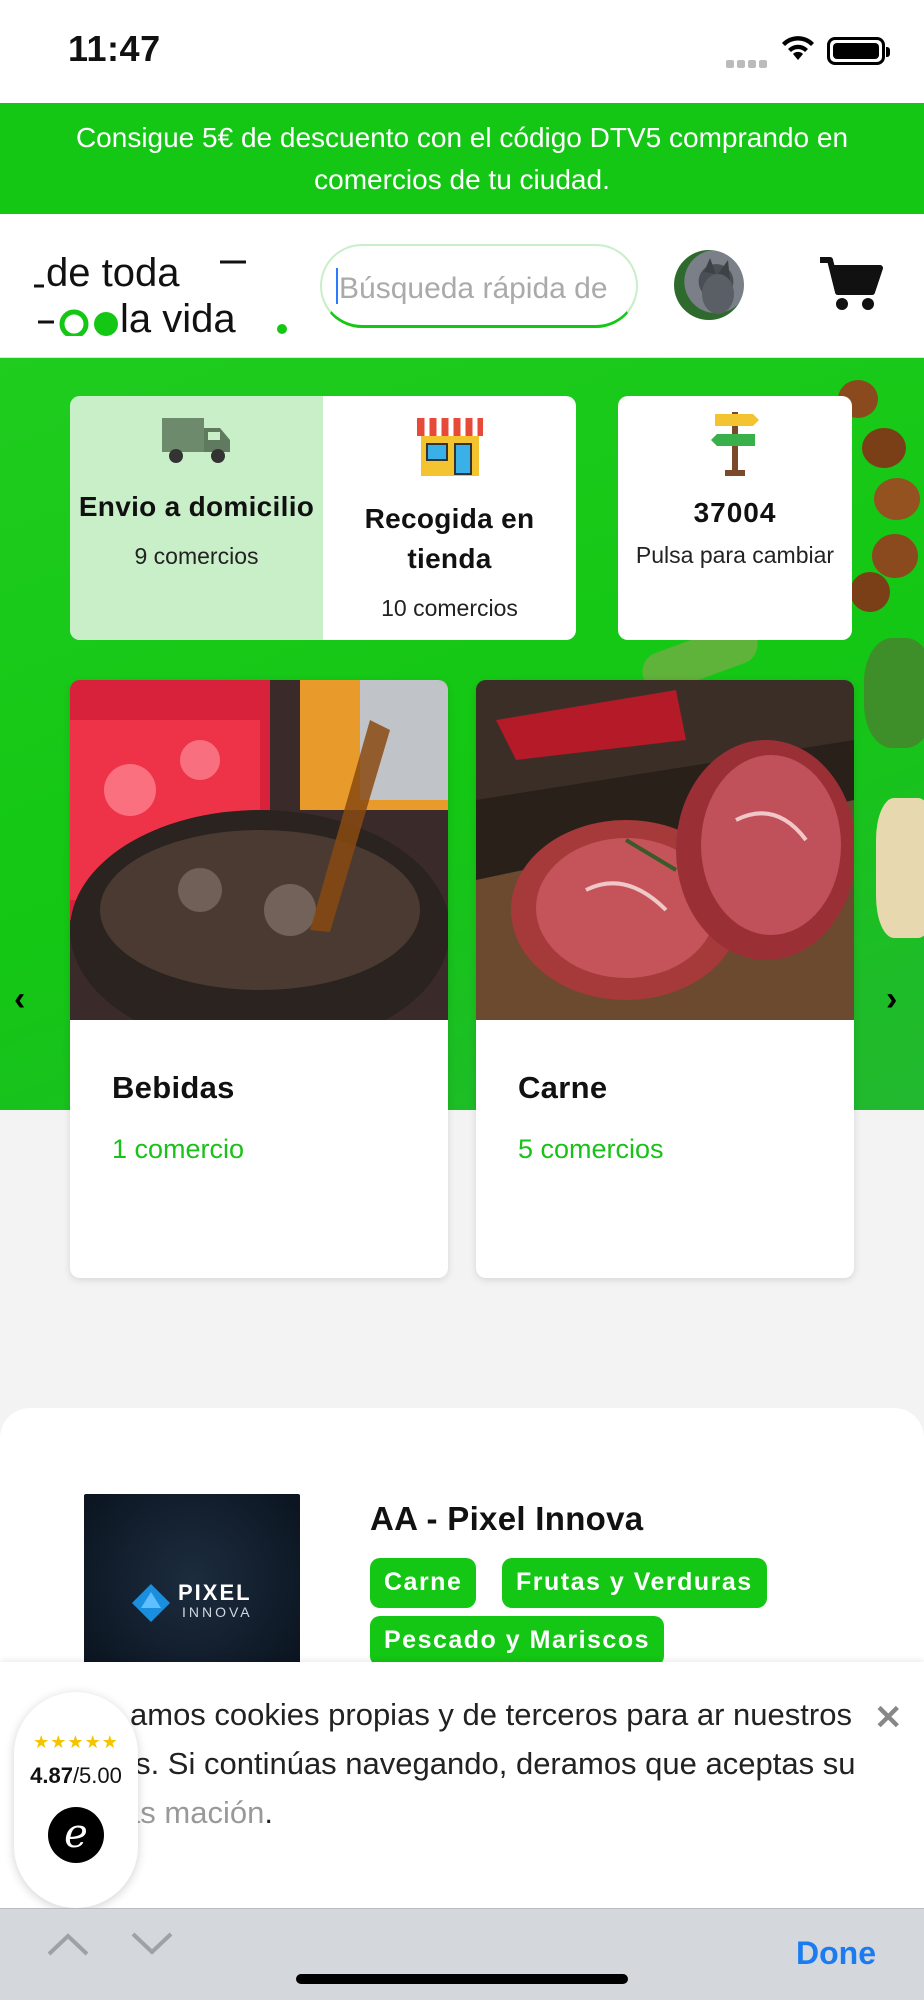  What do you see at coordinates (215, 1592) in the screenshot?
I see `shop-logo-word: PIXEL` at bounding box center [215, 1592].